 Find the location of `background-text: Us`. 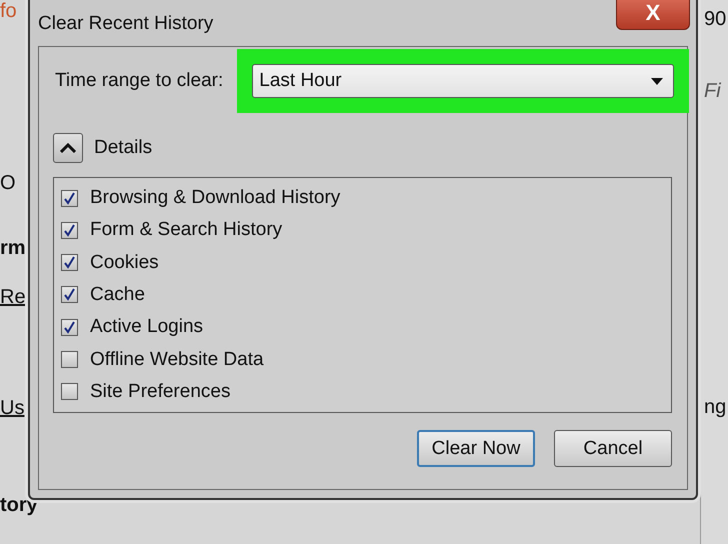

background-text: Us is located at coordinates (12, 408).